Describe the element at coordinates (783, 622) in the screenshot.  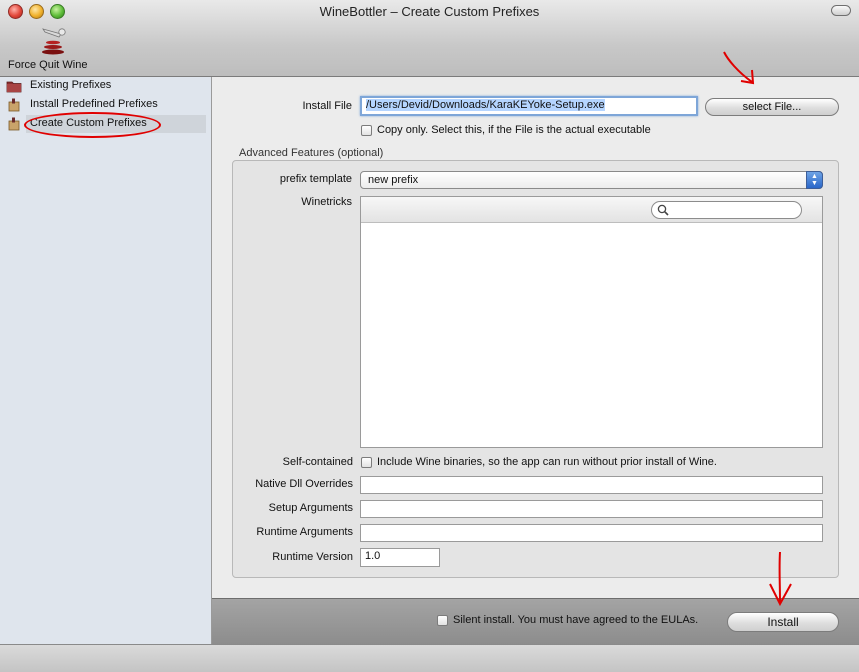
I see `install-button: Install` at that location.